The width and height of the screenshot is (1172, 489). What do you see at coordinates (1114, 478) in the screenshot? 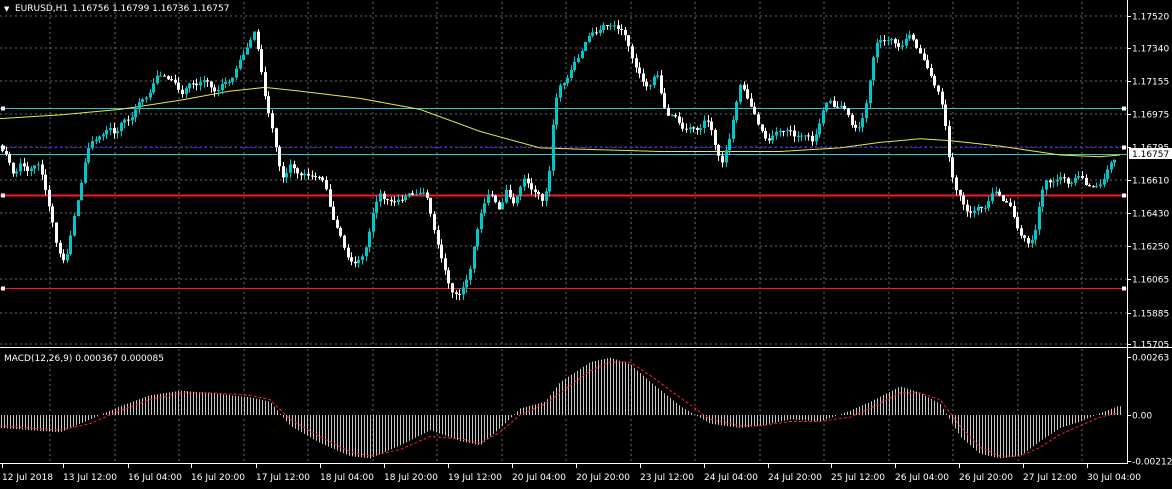
I see `x-tick-label: 30 Jul 04:00` at bounding box center [1114, 478].